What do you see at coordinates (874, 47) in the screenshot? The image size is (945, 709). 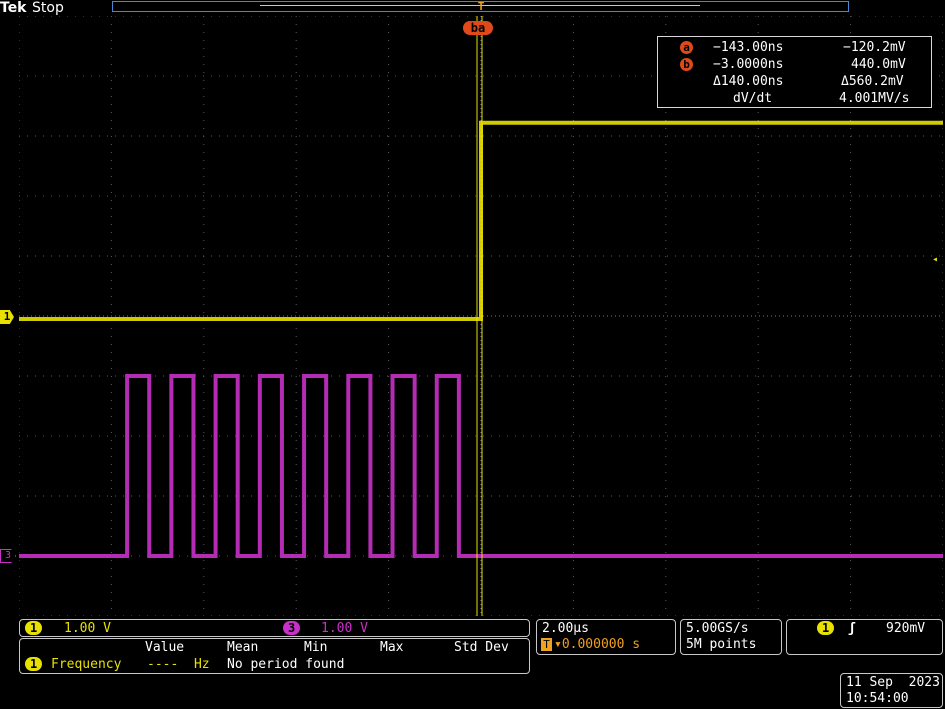 I see `cursor-a-value: −120.2mV` at bounding box center [874, 47].